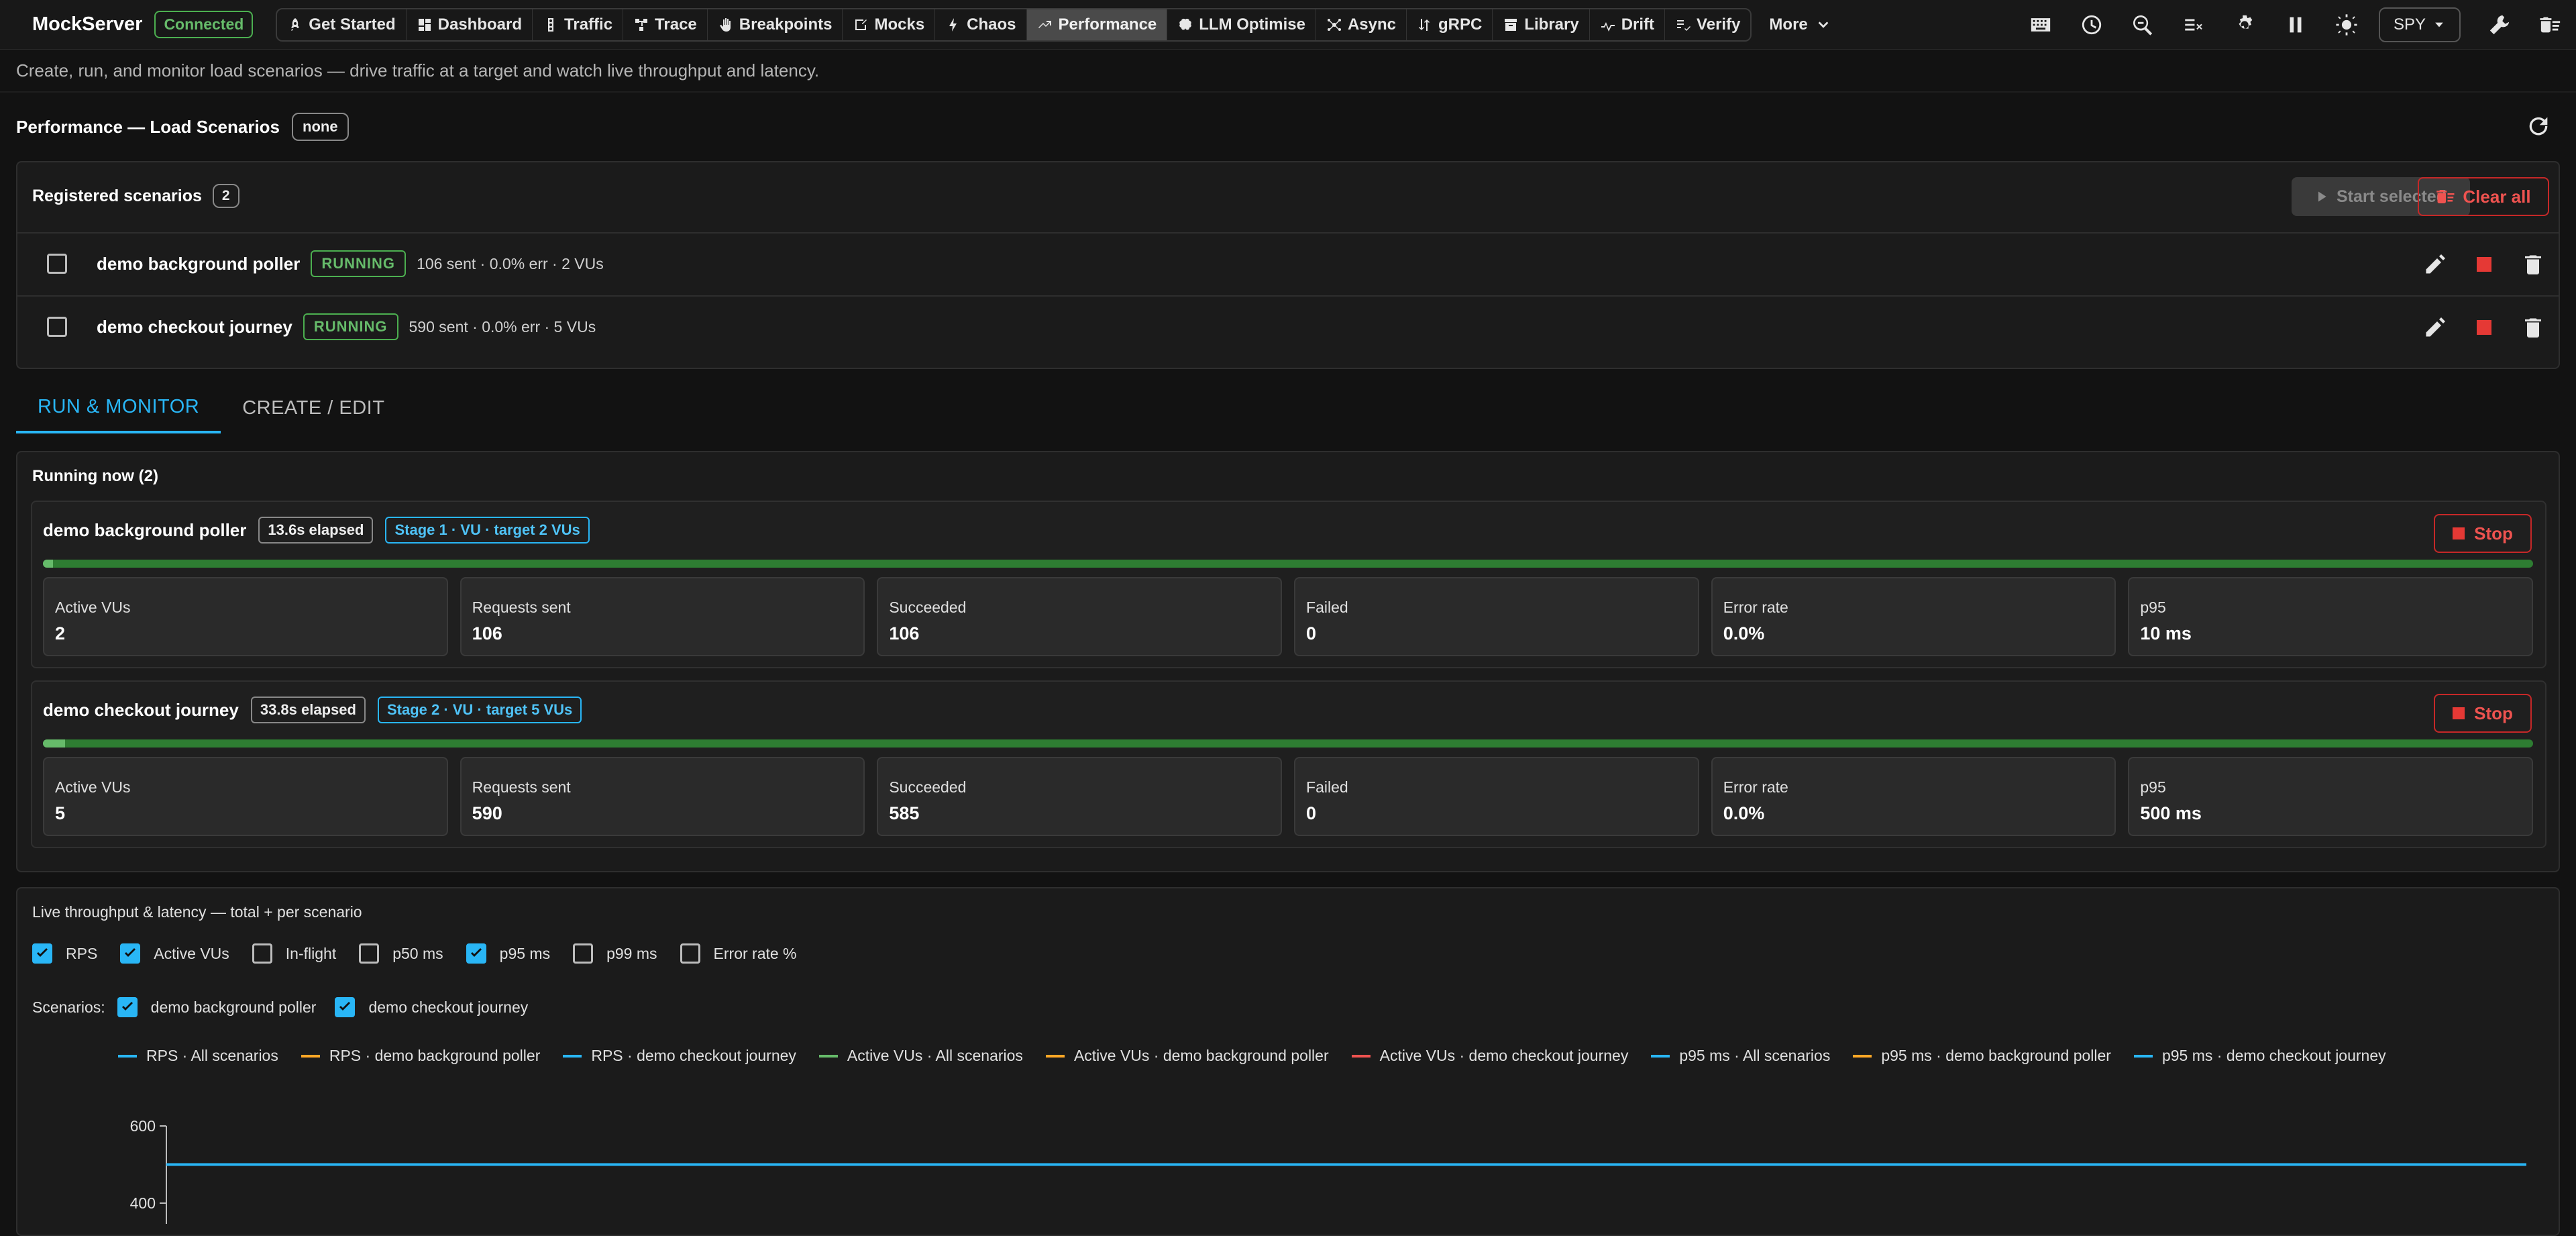  What do you see at coordinates (118, 407) in the screenshot?
I see `tab-run-monitor: RUN & MONITOR` at bounding box center [118, 407].